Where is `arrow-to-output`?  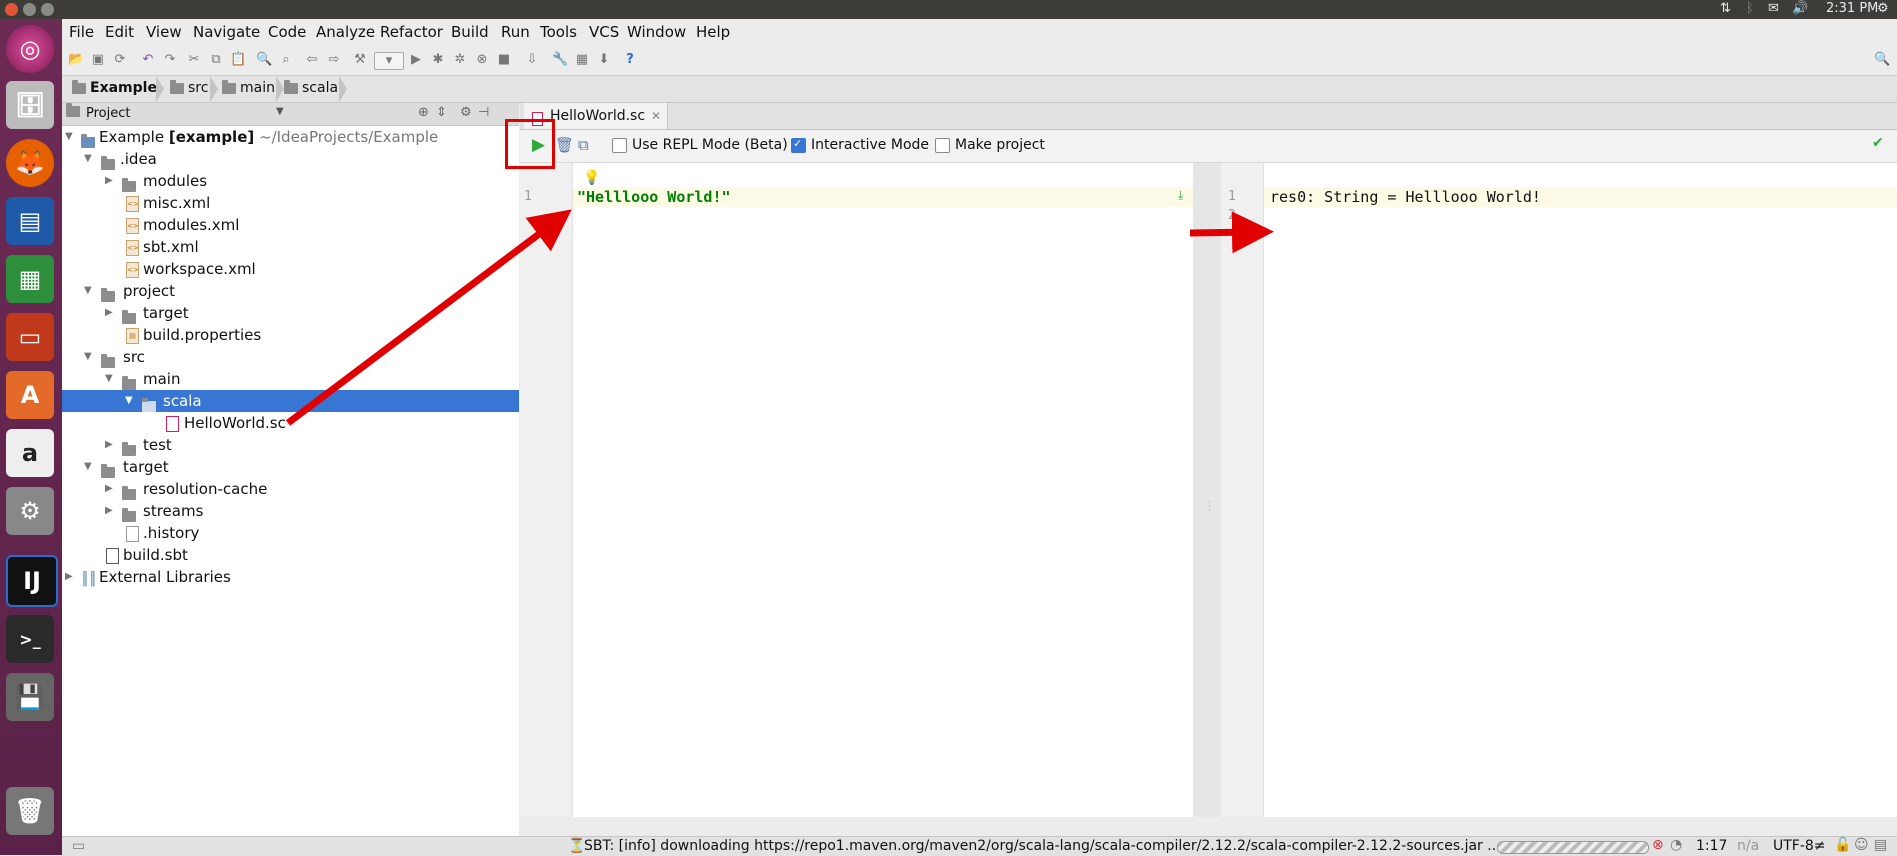
arrow-to-output is located at coordinates (1231, 232).